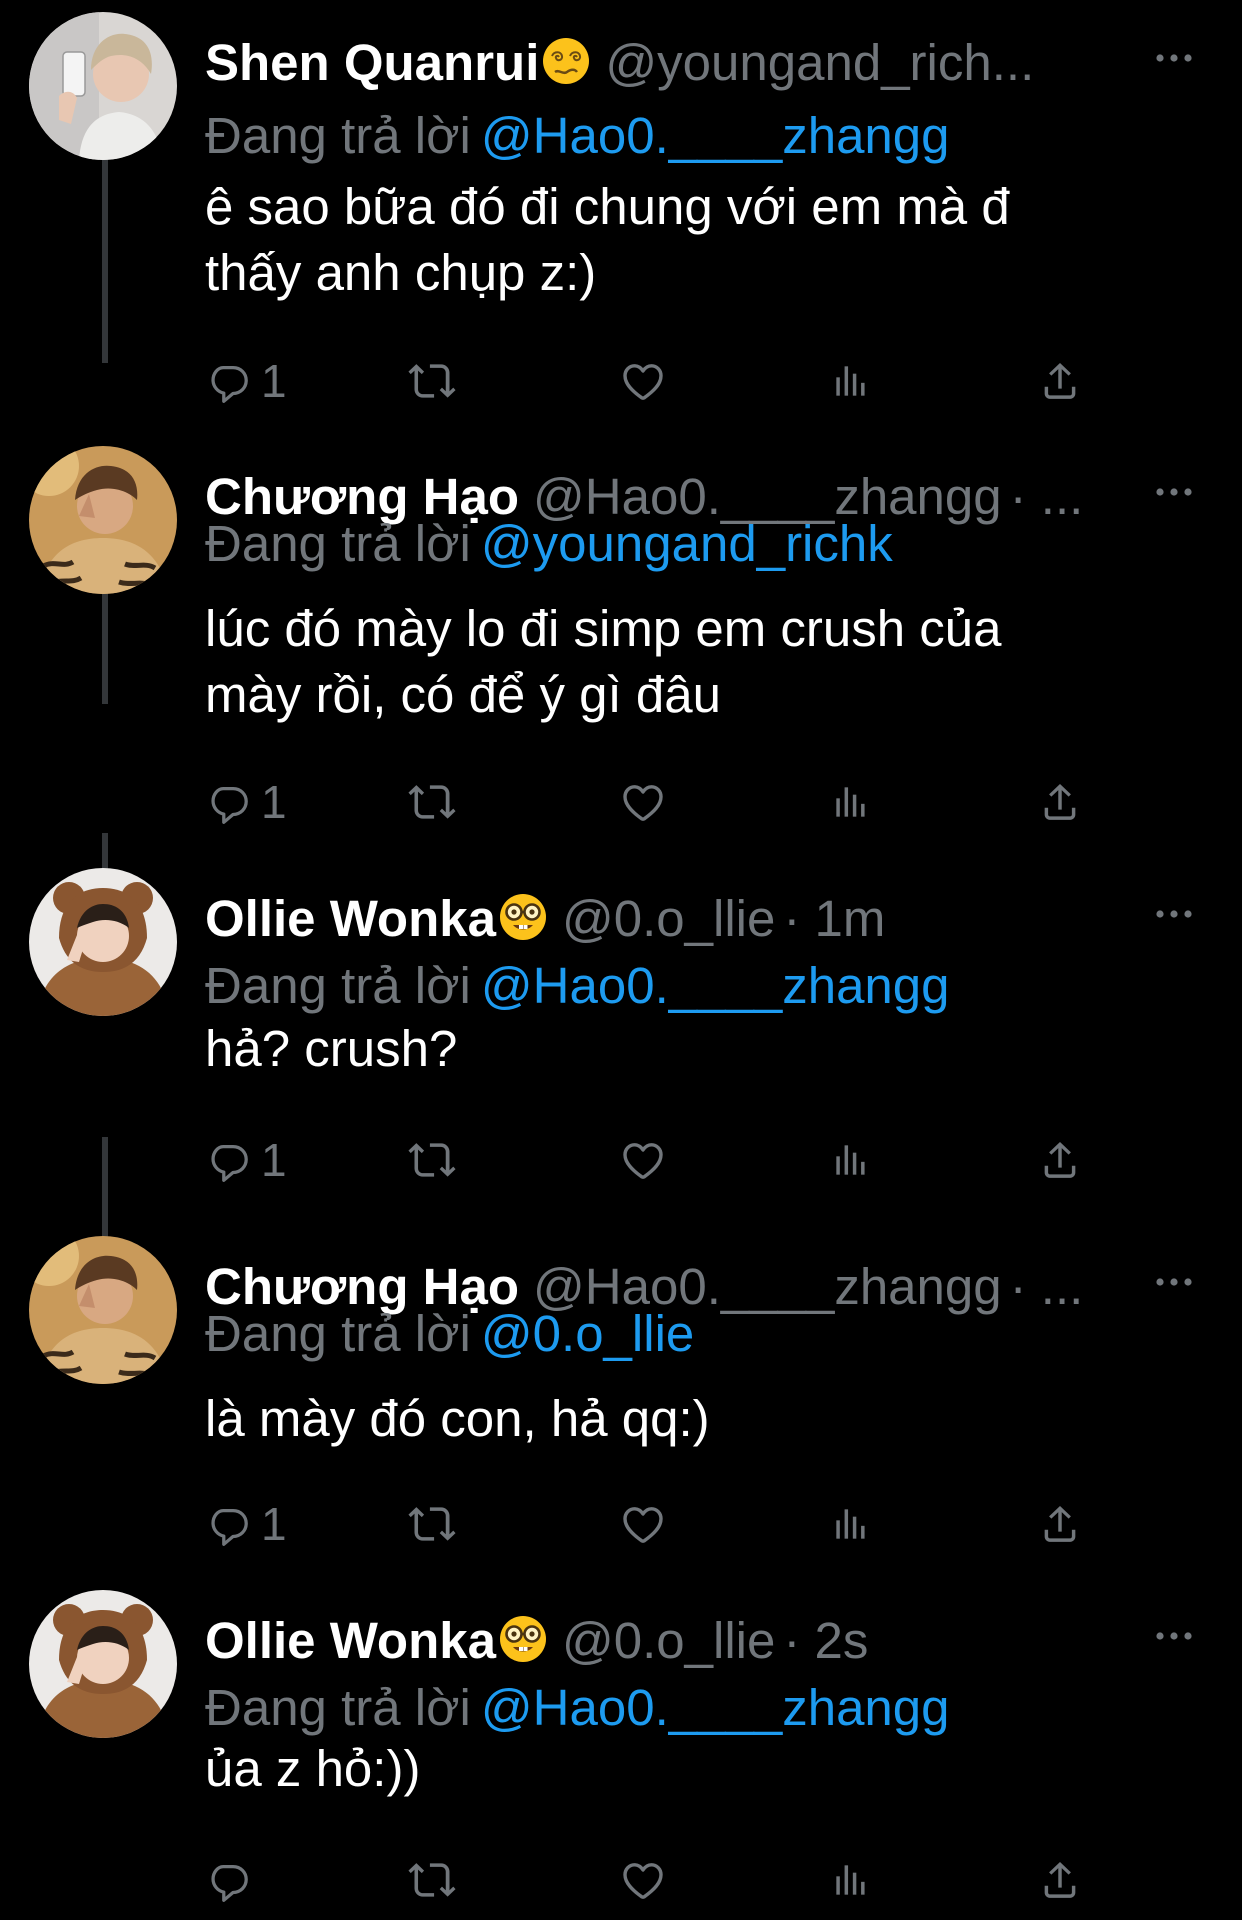 This screenshot has height=1920, width=1242. I want to click on mention-link: @youngand_richk, so click(687, 543).